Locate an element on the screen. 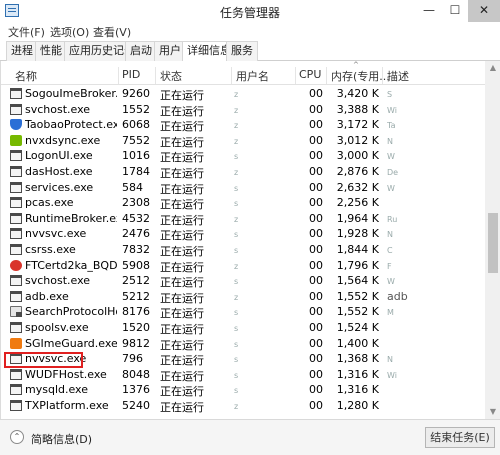  process-description: S is located at coordinates (390, 94).